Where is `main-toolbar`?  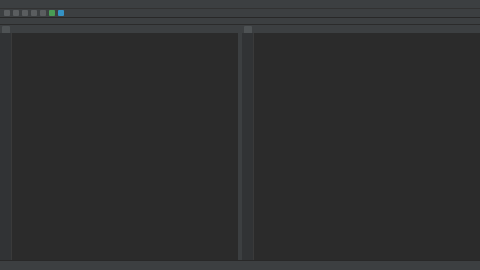
main-toolbar is located at coordinates (240, 13).